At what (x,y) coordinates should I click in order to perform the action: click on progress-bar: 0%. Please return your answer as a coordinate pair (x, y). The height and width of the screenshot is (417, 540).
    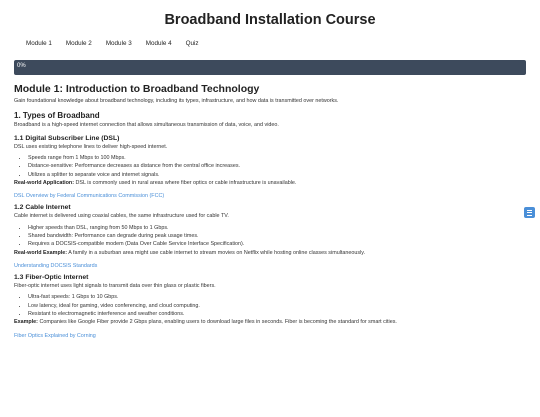
    Looking at the image, I should click on (270, 67).